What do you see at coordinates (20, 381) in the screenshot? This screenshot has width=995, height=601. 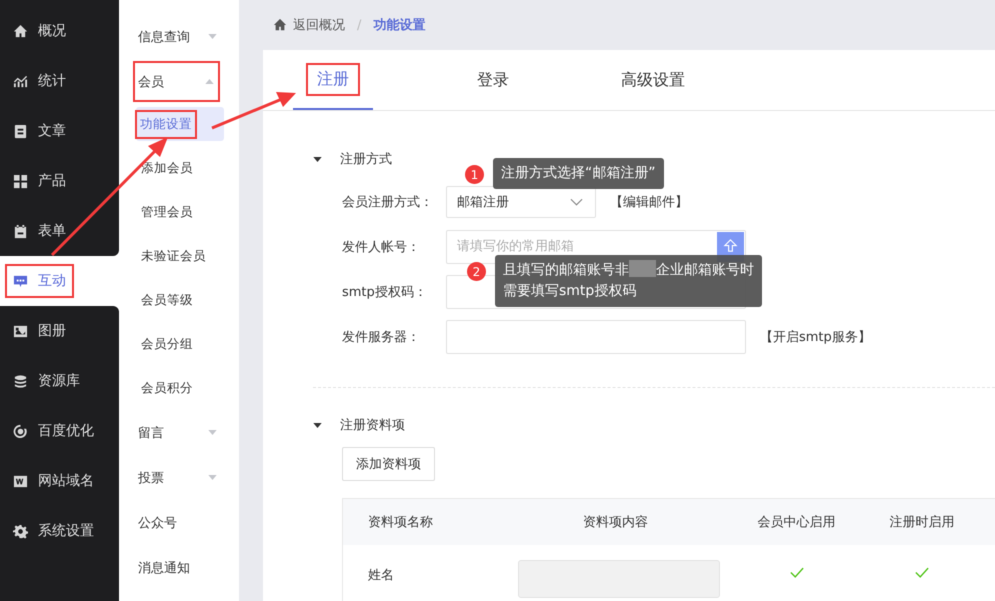 I see `database-icon` at bounding box center [20, 381].